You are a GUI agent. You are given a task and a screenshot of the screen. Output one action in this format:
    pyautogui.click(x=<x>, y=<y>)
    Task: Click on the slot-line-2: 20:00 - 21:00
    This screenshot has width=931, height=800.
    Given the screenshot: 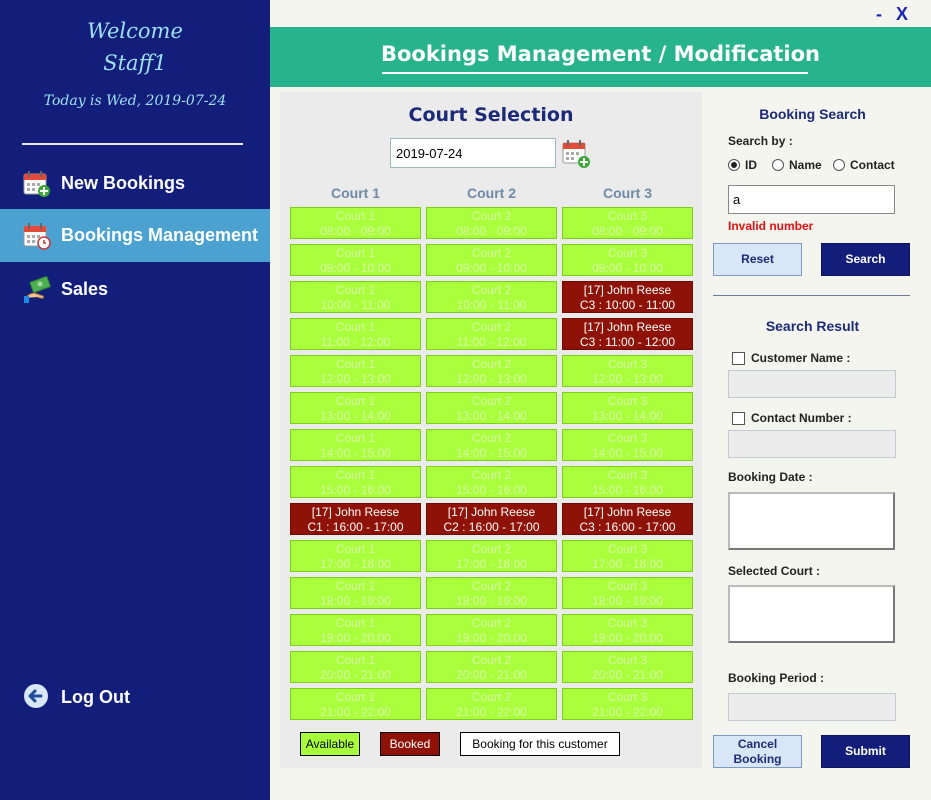 What is the action you would take?
    pyautogui.click(x=491, y=675)
    